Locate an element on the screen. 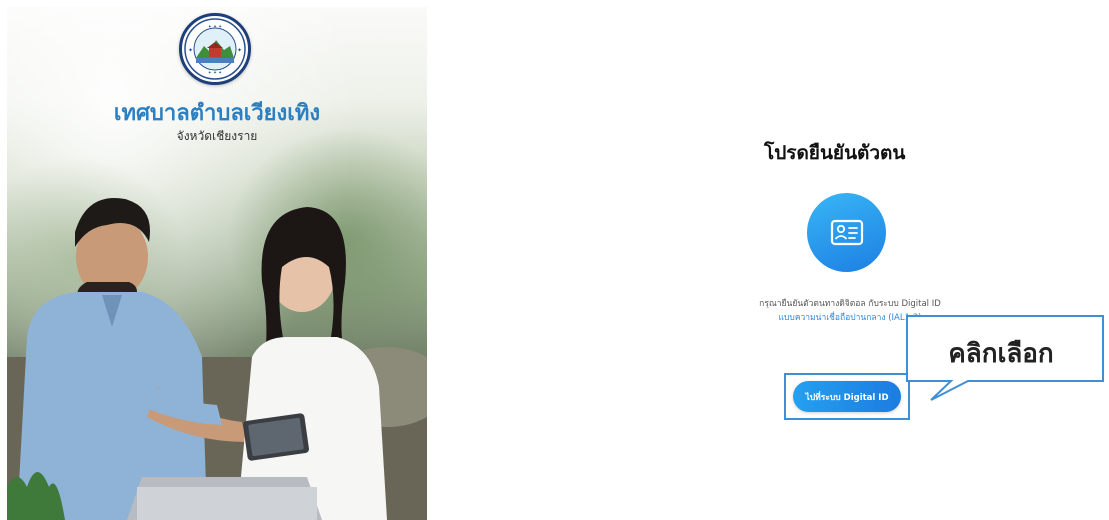  organization-name: เทศบาลตำบลเวียงเทิง is located at coordinates (217, 113).